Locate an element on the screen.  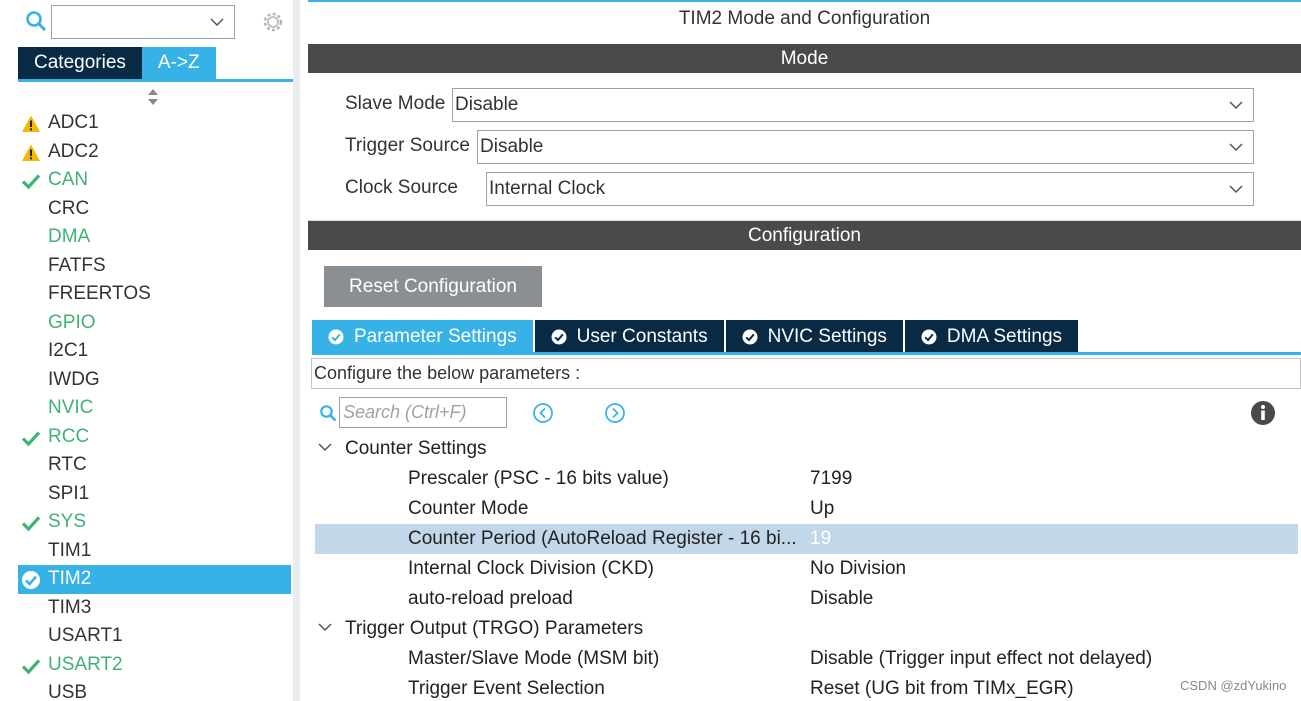
previous-match-icon is located at coordinates (543, 413).